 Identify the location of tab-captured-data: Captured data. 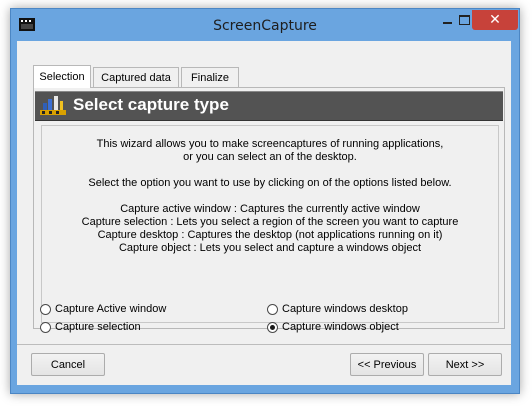
(136, 77).